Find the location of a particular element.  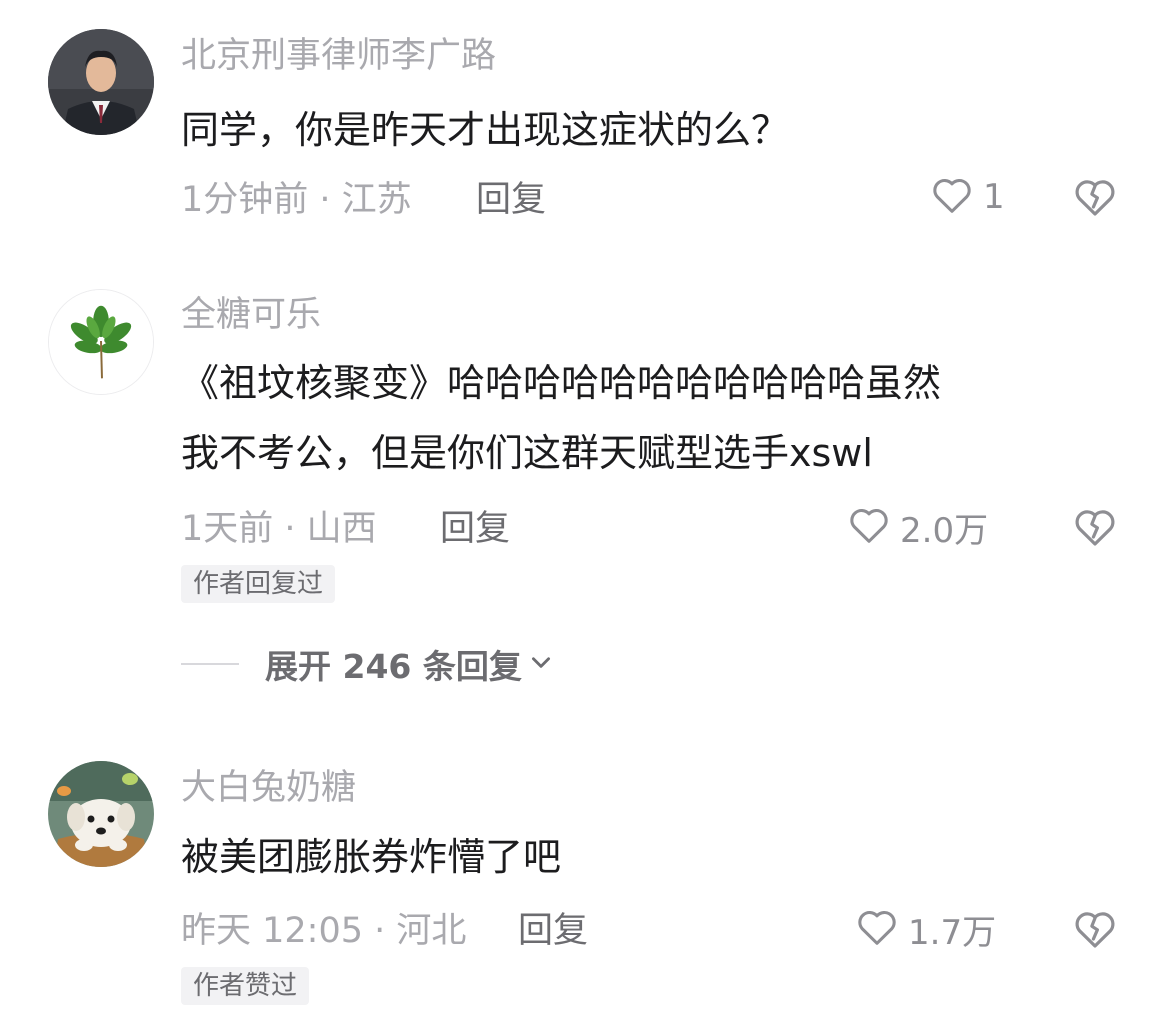

comment-text: 同学，你是昨天才出现这症状的么？ is located at coordinates (661, 130).